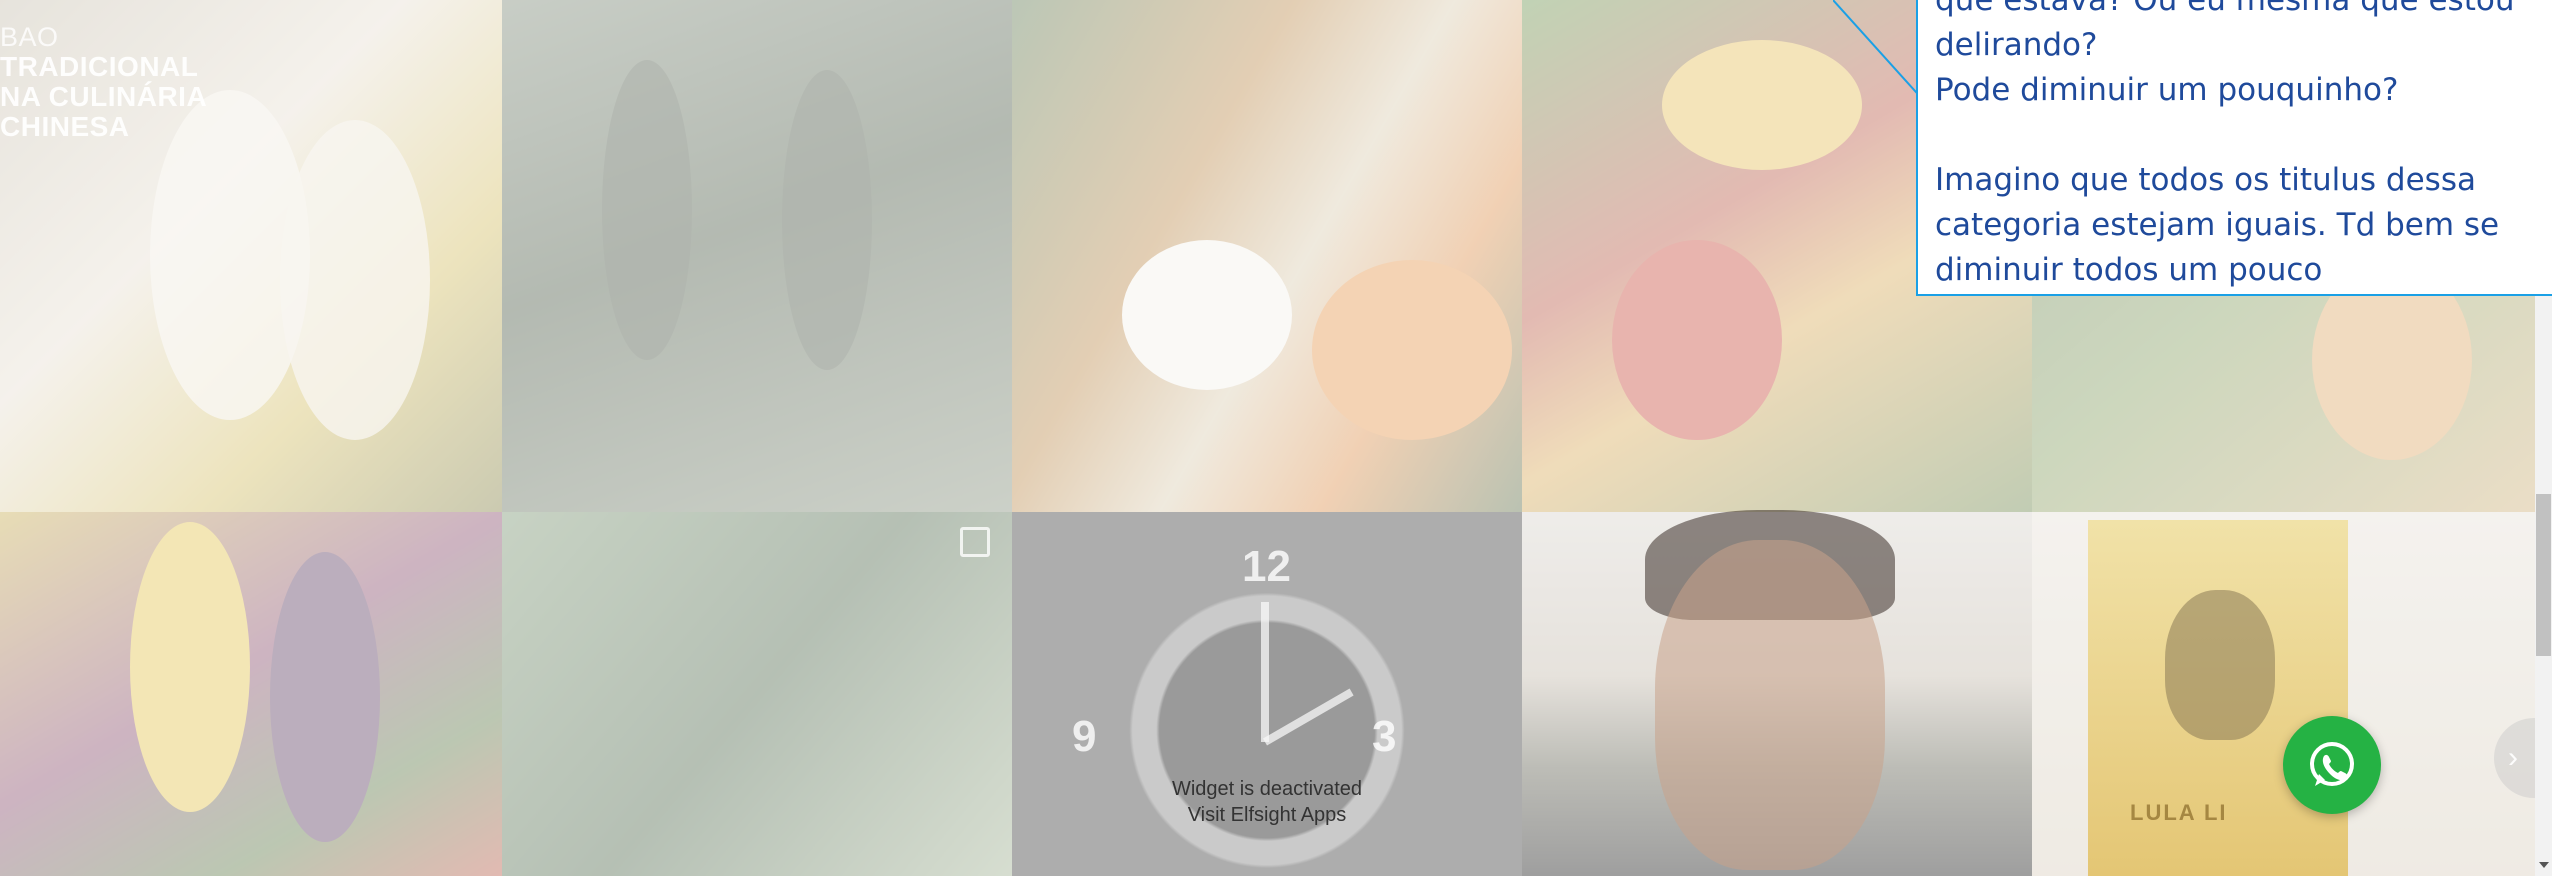  I want to click on elfsight-link: Visit Elfsight Apps, so click(1267, 815).